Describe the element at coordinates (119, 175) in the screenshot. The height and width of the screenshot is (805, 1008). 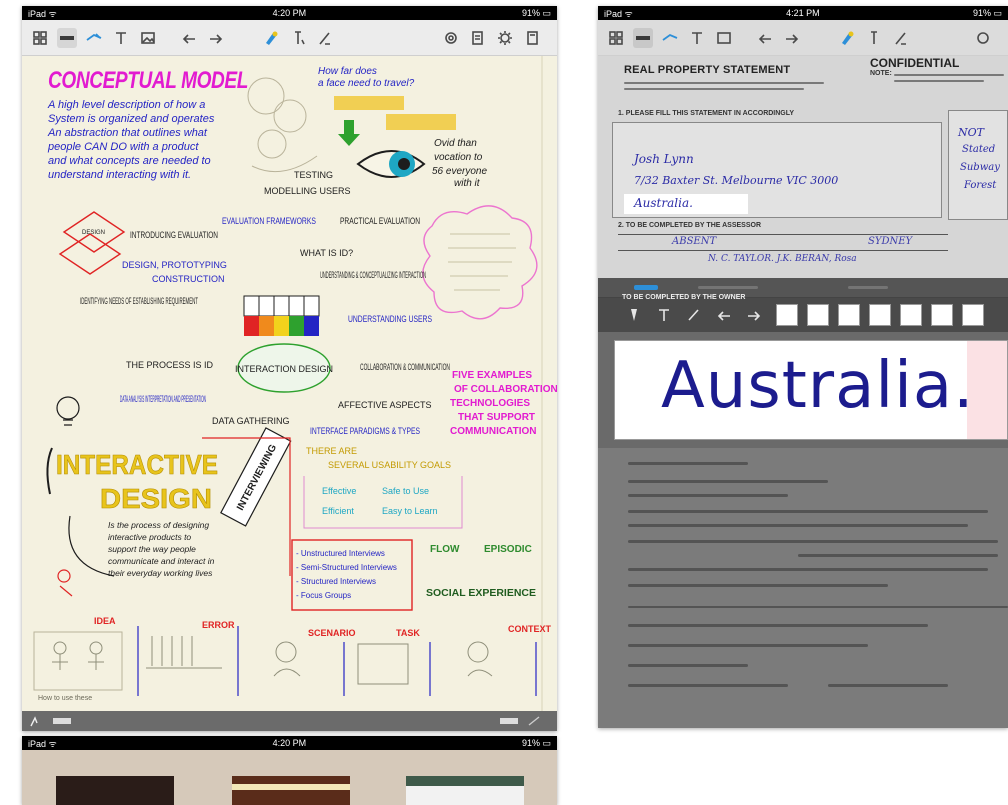
I see `svg-text:understand interacting with it: understand interacting with it.` at that location.